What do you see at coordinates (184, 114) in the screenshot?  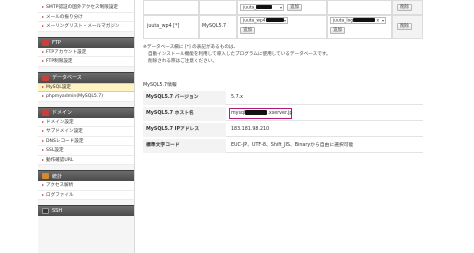 I see `info-label: MySQL5.7 ホスト名` at bounding box center [184, 114].